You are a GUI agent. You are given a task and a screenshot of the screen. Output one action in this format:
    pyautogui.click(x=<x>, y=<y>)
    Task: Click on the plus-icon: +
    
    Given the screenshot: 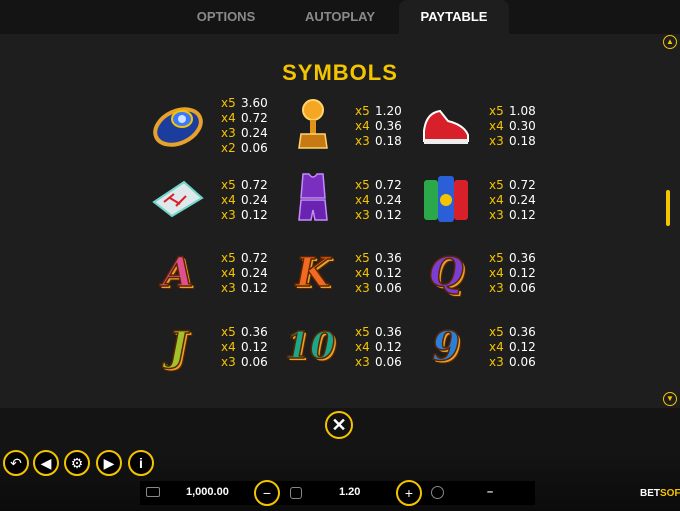 What is the action you would take?
    pyautogui.click(x=409, y=493)
    